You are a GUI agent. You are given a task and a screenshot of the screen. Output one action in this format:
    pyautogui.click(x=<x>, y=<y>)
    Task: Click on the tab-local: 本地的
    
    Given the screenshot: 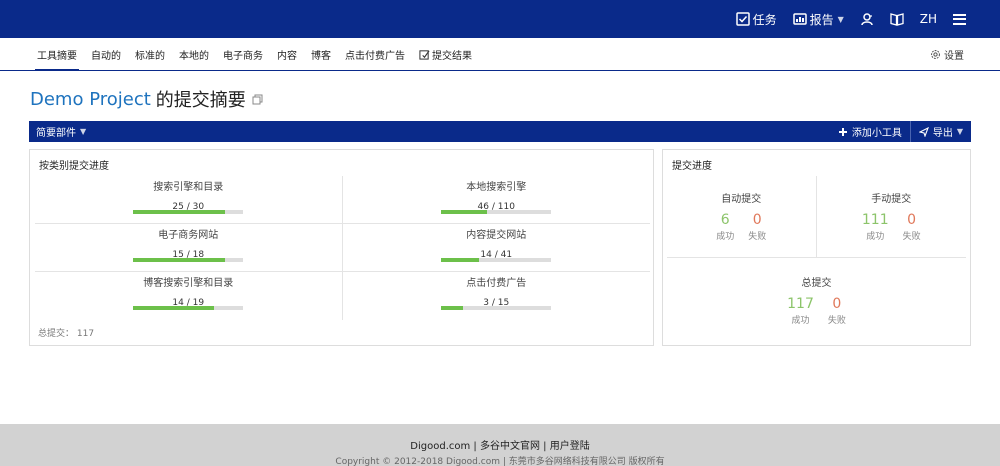 What is the action you would take?
    pyautogui.click(x=194, y=54)
    